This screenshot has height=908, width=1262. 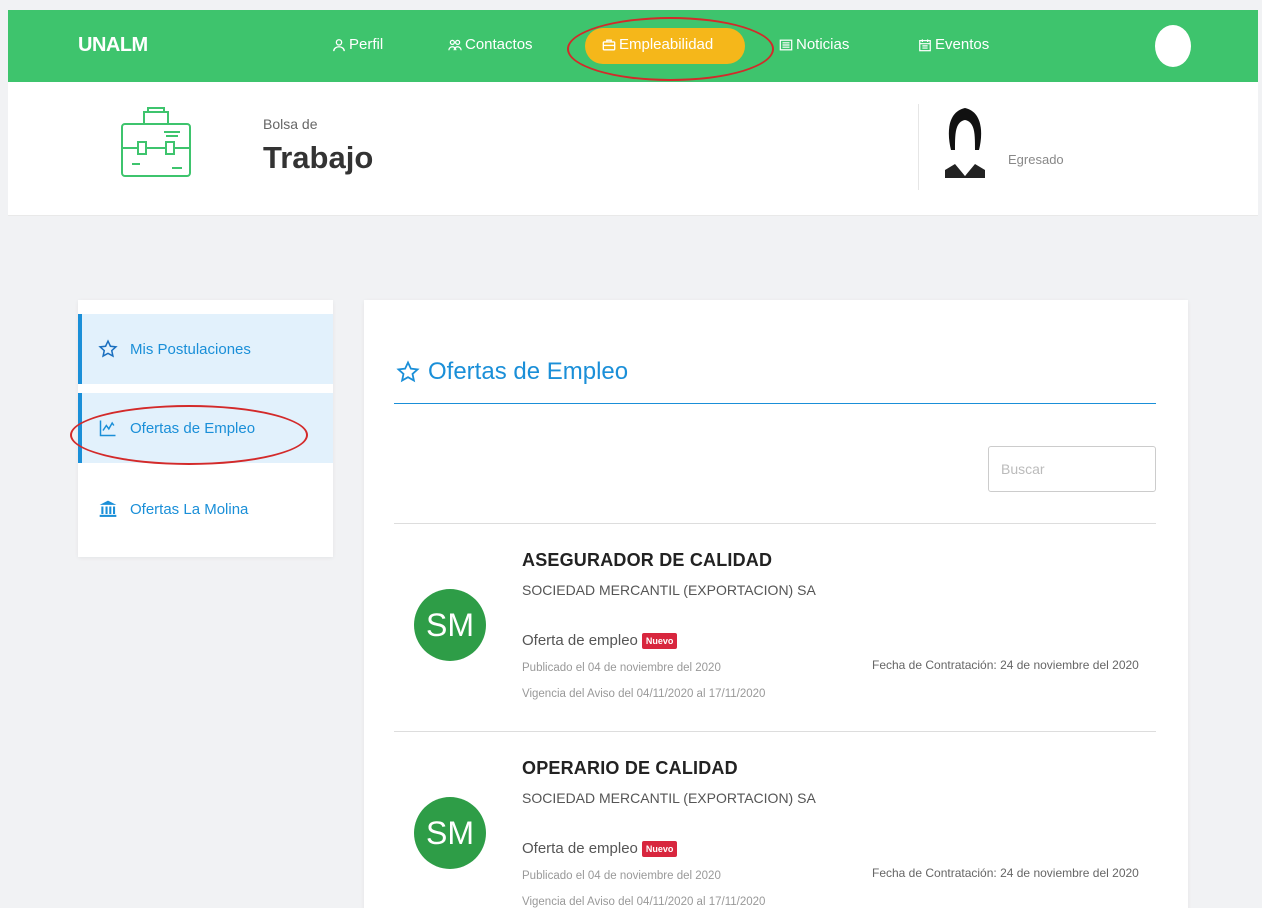 I want to click on sidebar-item-label: Ofertas La Molina, so click(x=189, y=509).